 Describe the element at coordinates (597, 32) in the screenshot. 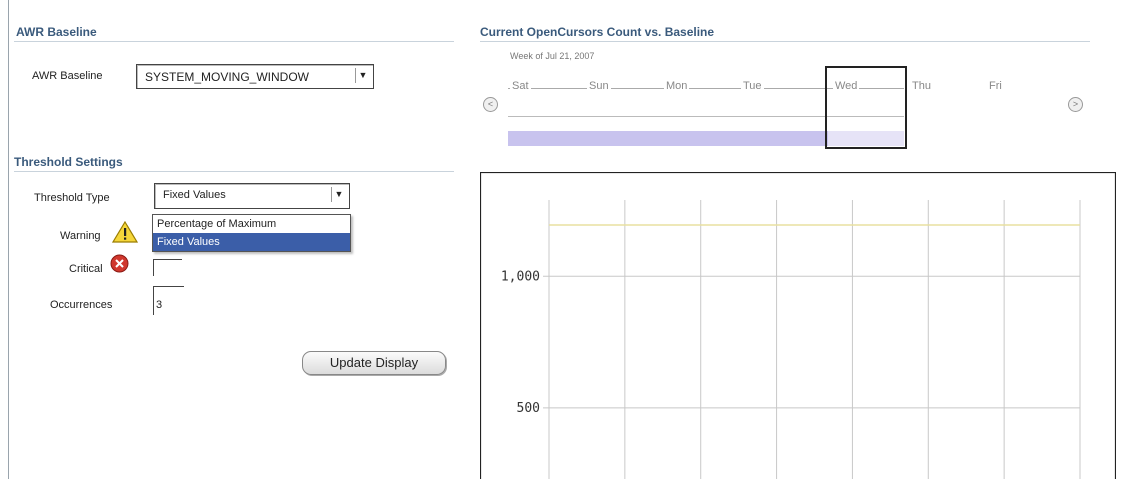

I see `chart-section-title: Current OpenCursors Count vs. Baseline` at that location.